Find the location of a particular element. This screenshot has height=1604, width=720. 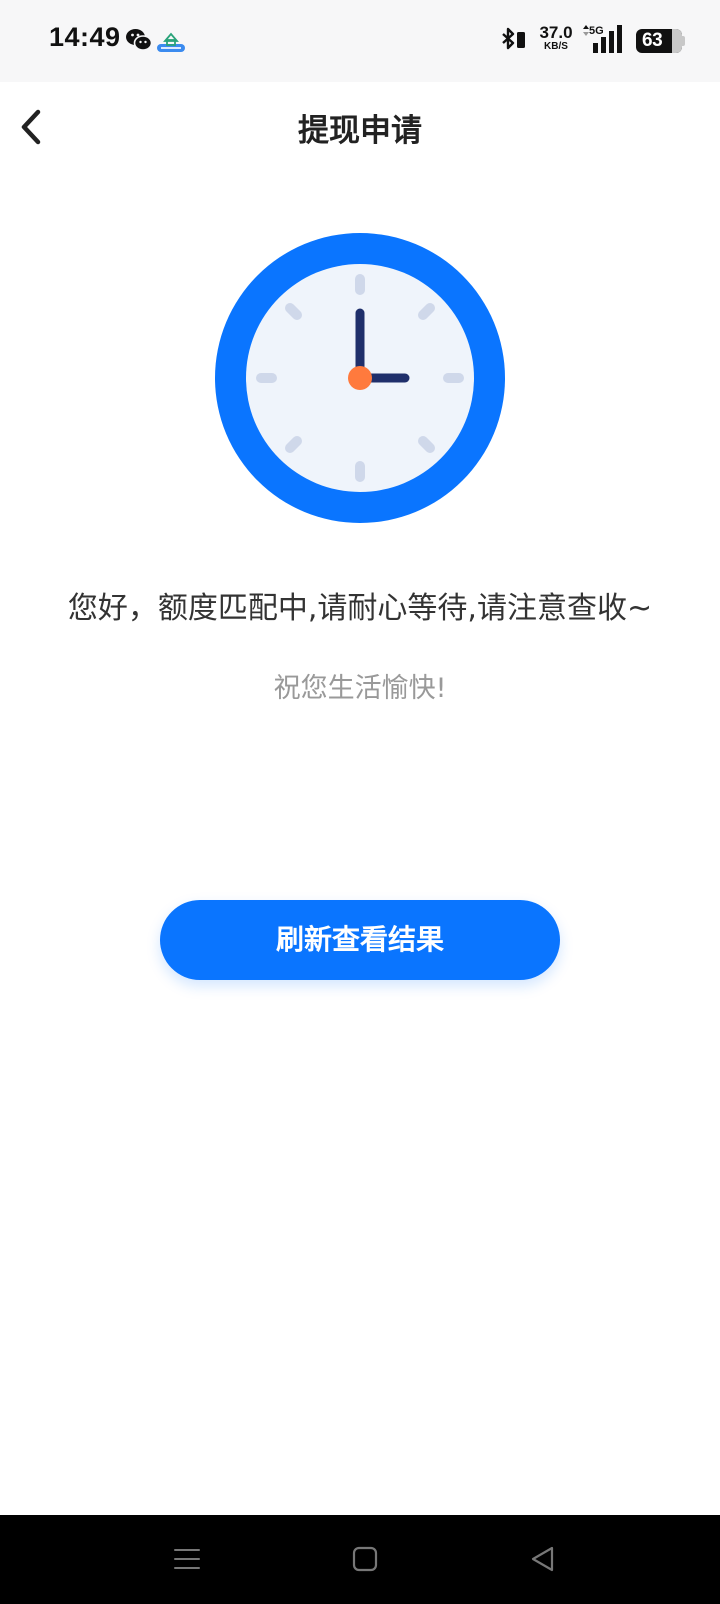

signal-icon is located at coordinates (602, 39).